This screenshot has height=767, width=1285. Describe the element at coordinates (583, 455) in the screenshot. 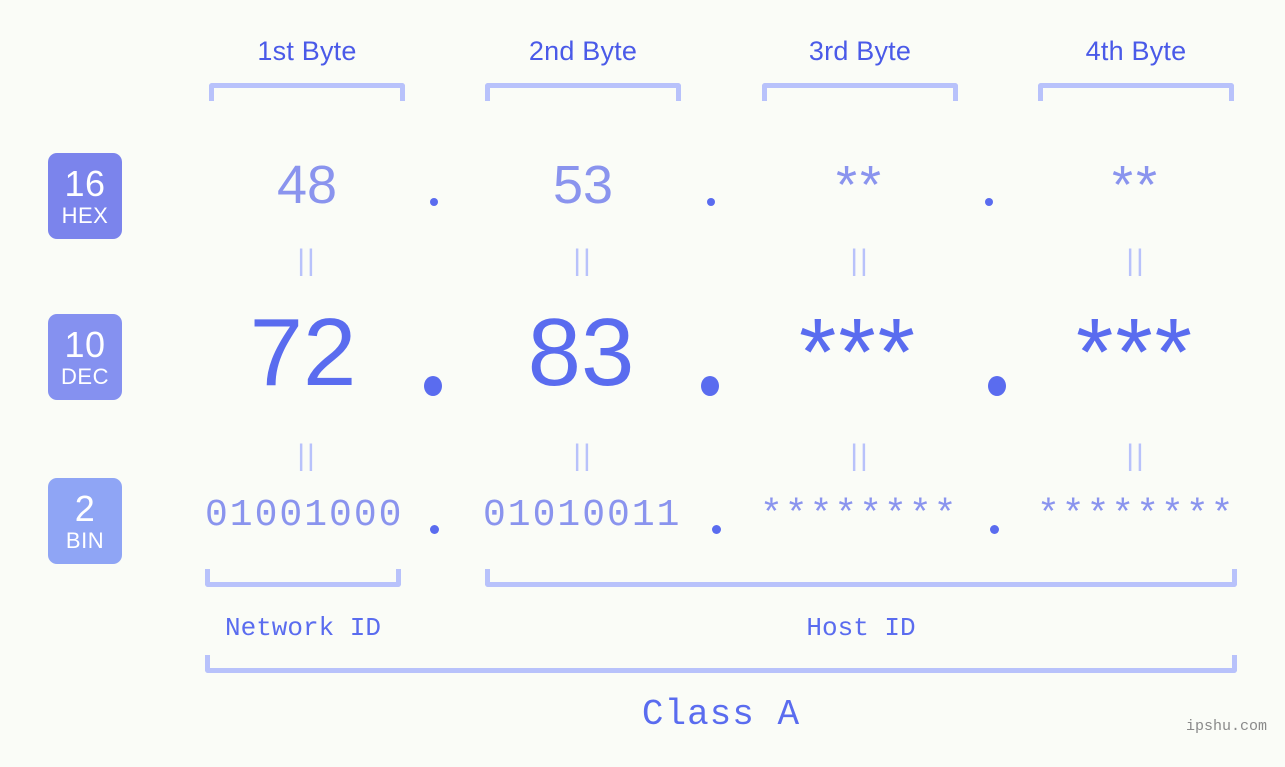

I see `equivalence-mark-dec-bin-2: ||` at that location.